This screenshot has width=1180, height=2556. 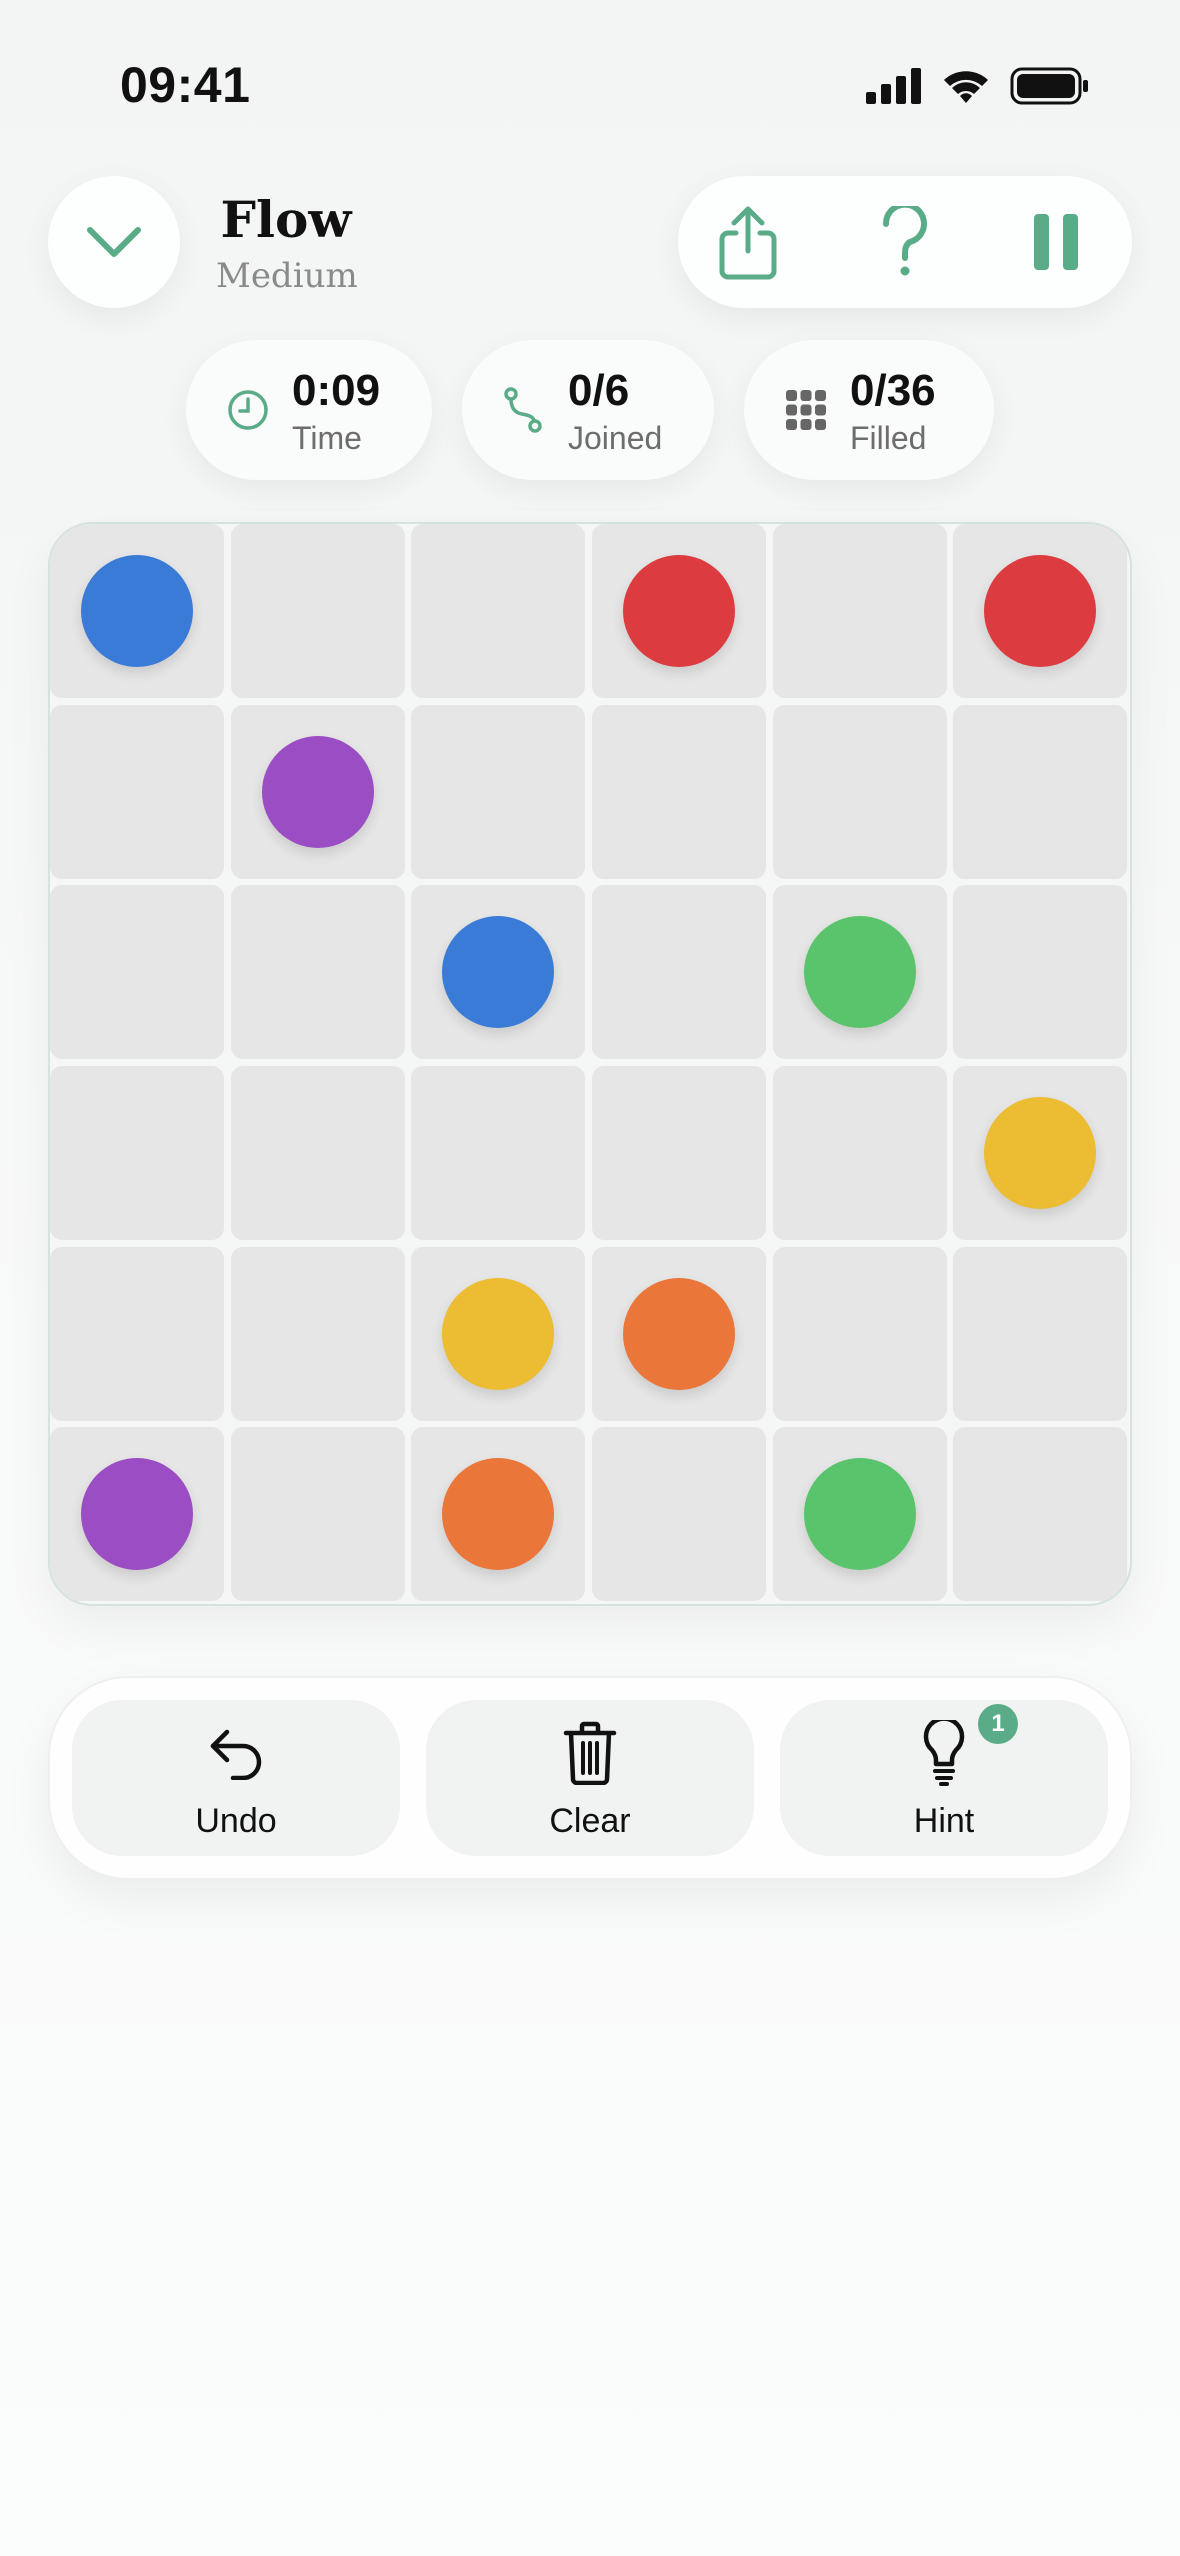 I want to click on stat-time: 0:09 Time, so click(x=309, y=410).